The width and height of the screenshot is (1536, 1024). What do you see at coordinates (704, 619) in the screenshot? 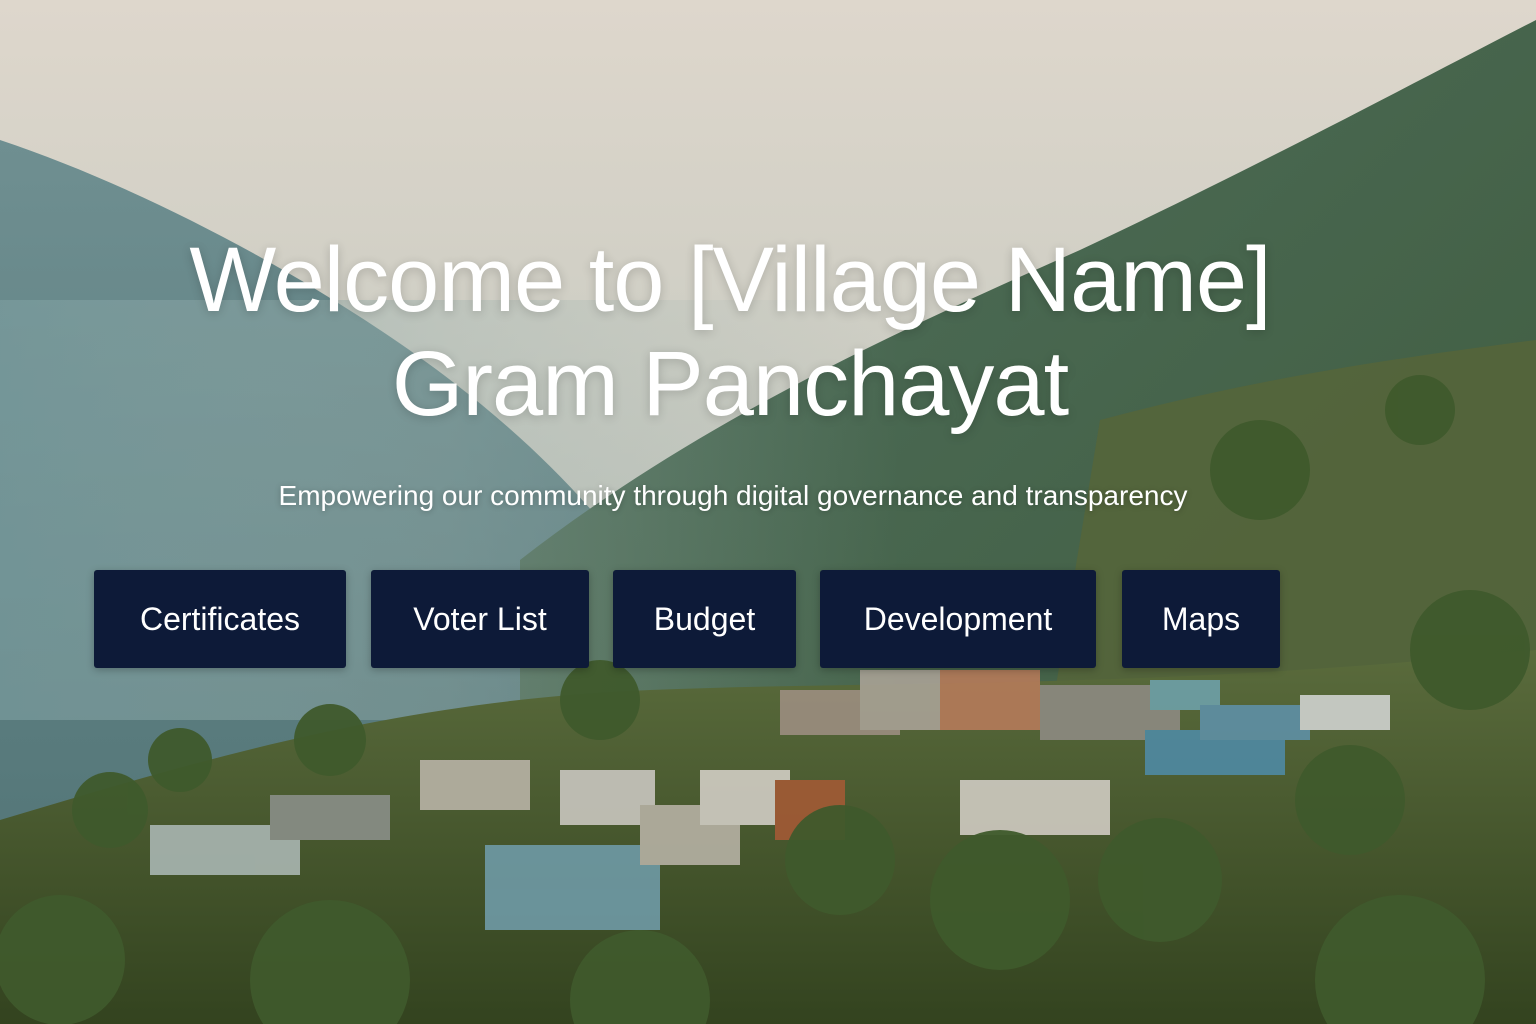
I see `budget-button: Budget` at bounding box center [704, 619].